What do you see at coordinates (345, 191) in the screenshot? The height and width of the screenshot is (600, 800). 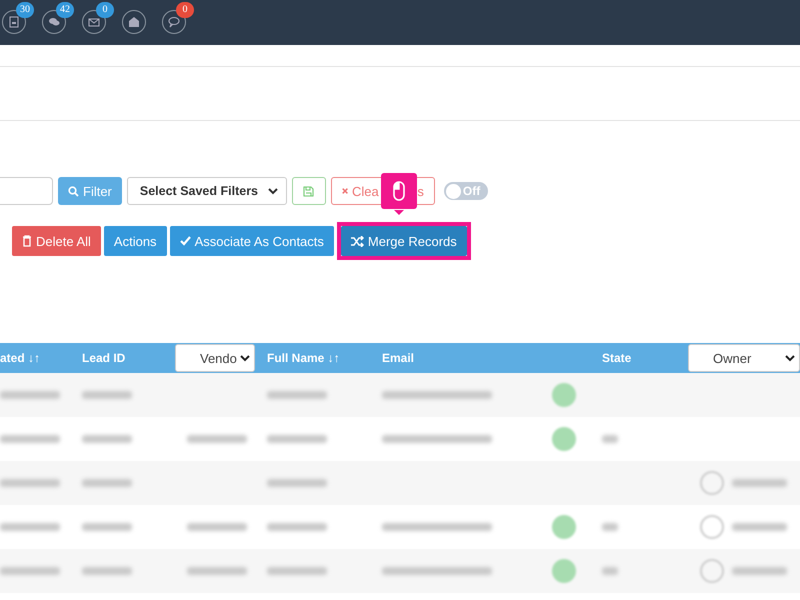 I see `close-icon` at bounding box center [345, 191].